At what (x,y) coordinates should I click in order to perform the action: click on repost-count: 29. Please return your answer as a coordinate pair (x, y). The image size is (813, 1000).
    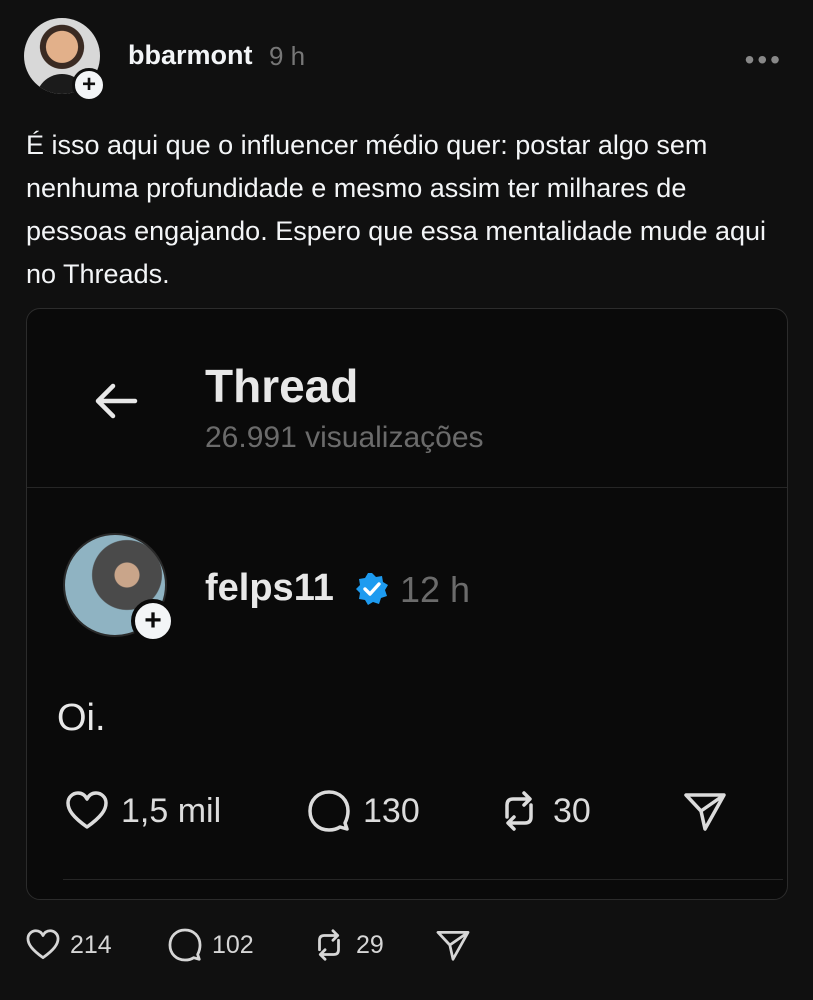
    Looking at the image, I should click on (370, 944).